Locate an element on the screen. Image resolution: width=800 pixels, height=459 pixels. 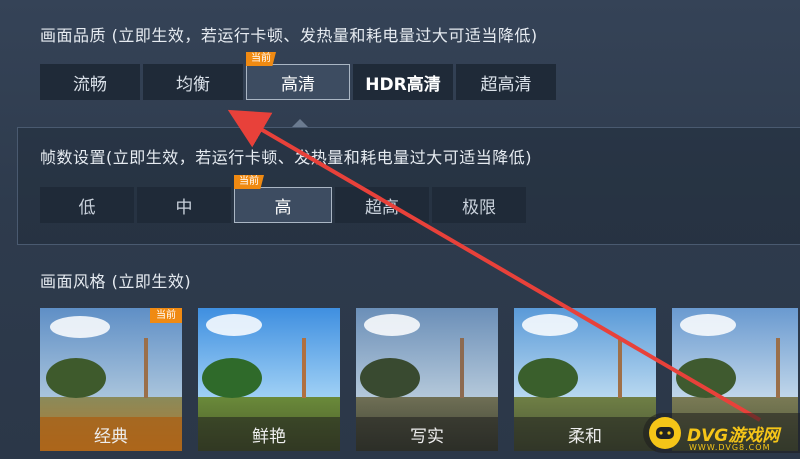
framerate-option-high: 当前 高 is located at coordinates (283, 199).